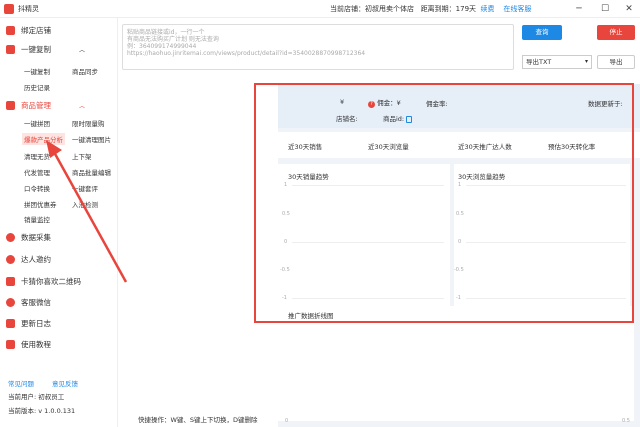  What do you see at coordinates (88, 123) in the screenshot?
I see `sub-flash-sale: 限时限量购` at bounding box center [88, 123].